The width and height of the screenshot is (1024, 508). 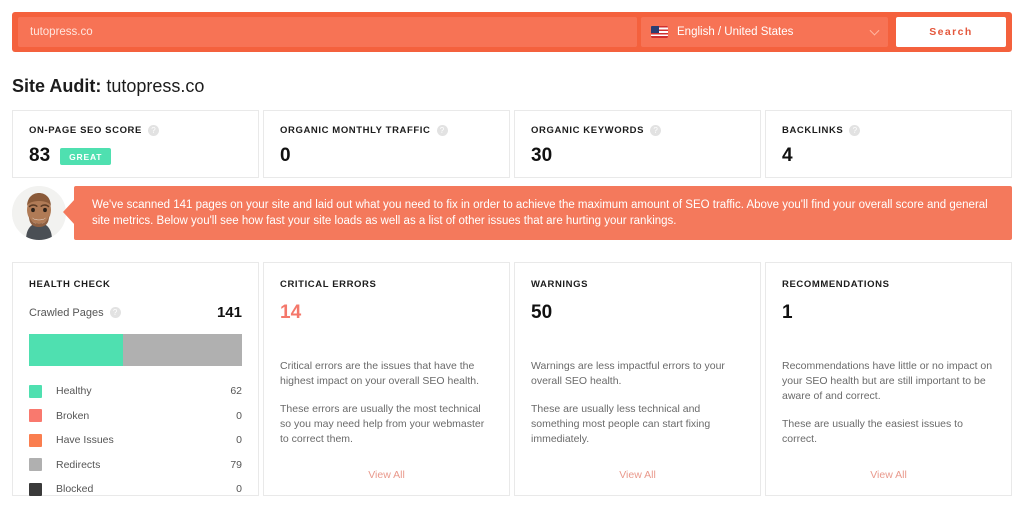 I want to click on metric-header: ORGANIC MONTHLY TRAFFIC ?, so click(x=386, y=130).